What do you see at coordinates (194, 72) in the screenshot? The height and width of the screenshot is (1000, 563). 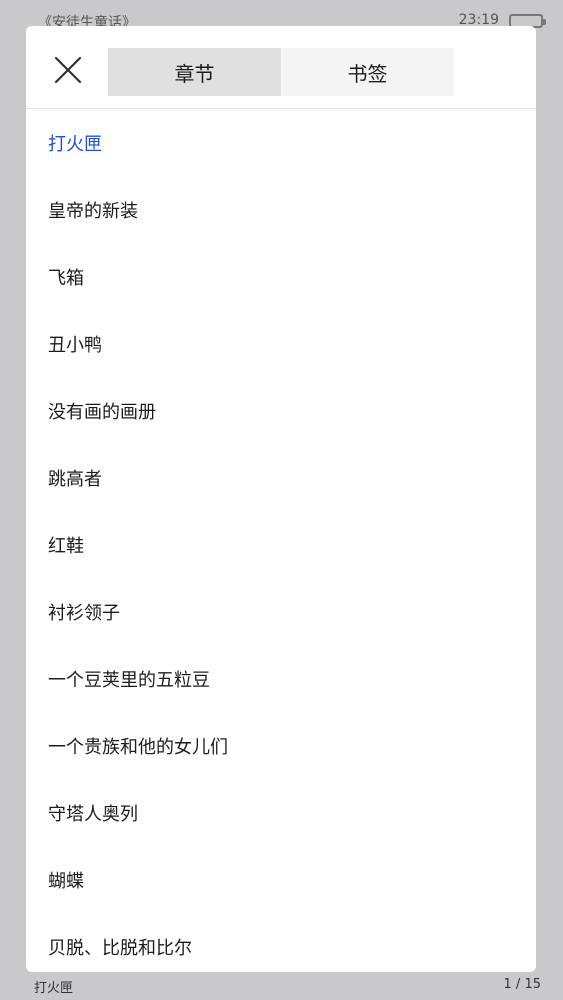 I see `tab-chapters: 章节` at bounding box center [194, 72].